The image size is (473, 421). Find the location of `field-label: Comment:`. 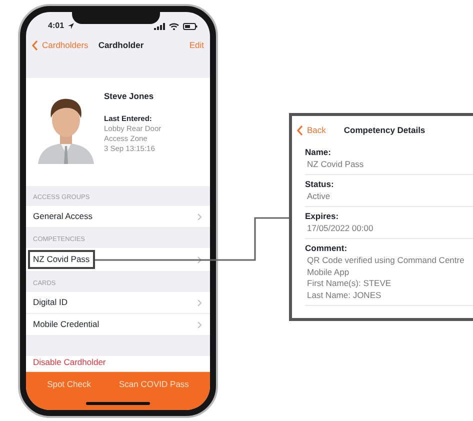

field-label: Comment: is located at coordinates (326, 249).